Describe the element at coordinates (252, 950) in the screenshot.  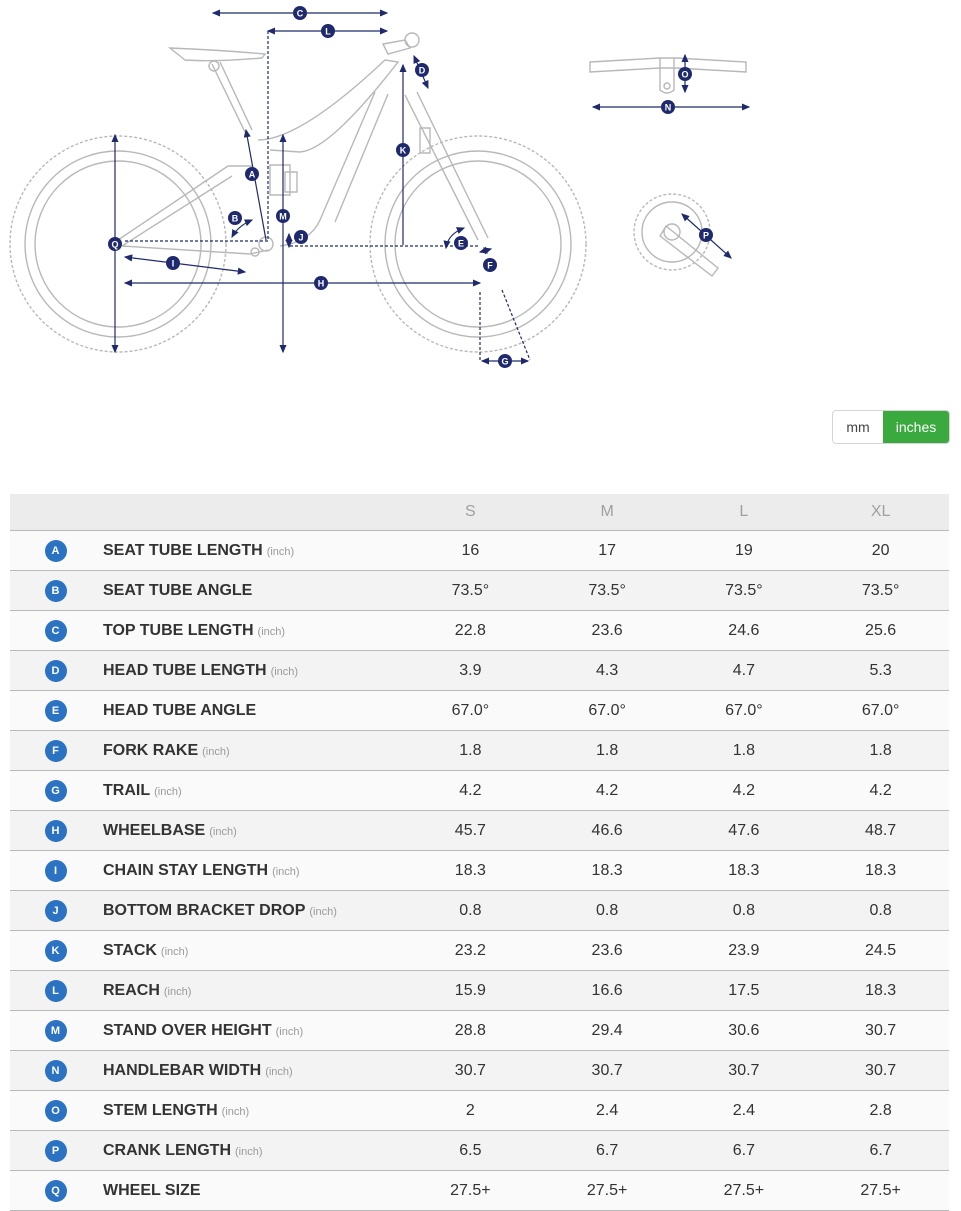
I see `measurement-label: STACK (inch)` at that location.